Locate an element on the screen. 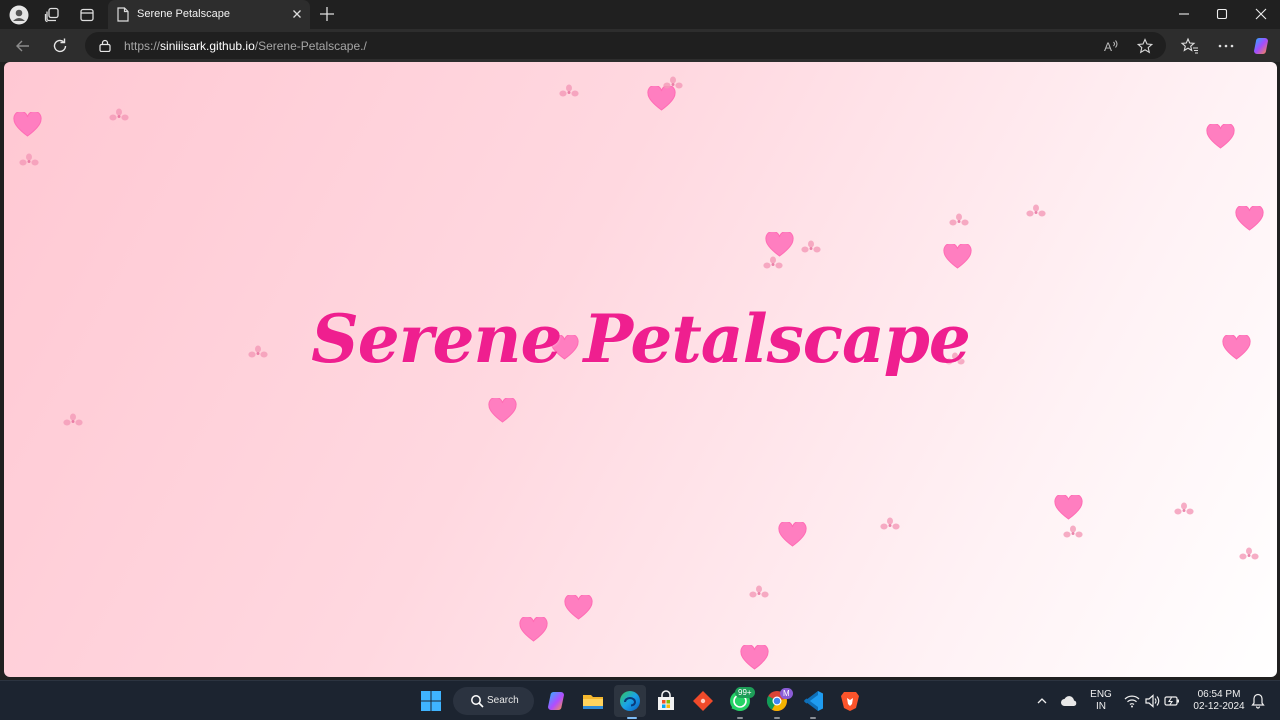  minimize-icon is located at coordinates (1184, 14).